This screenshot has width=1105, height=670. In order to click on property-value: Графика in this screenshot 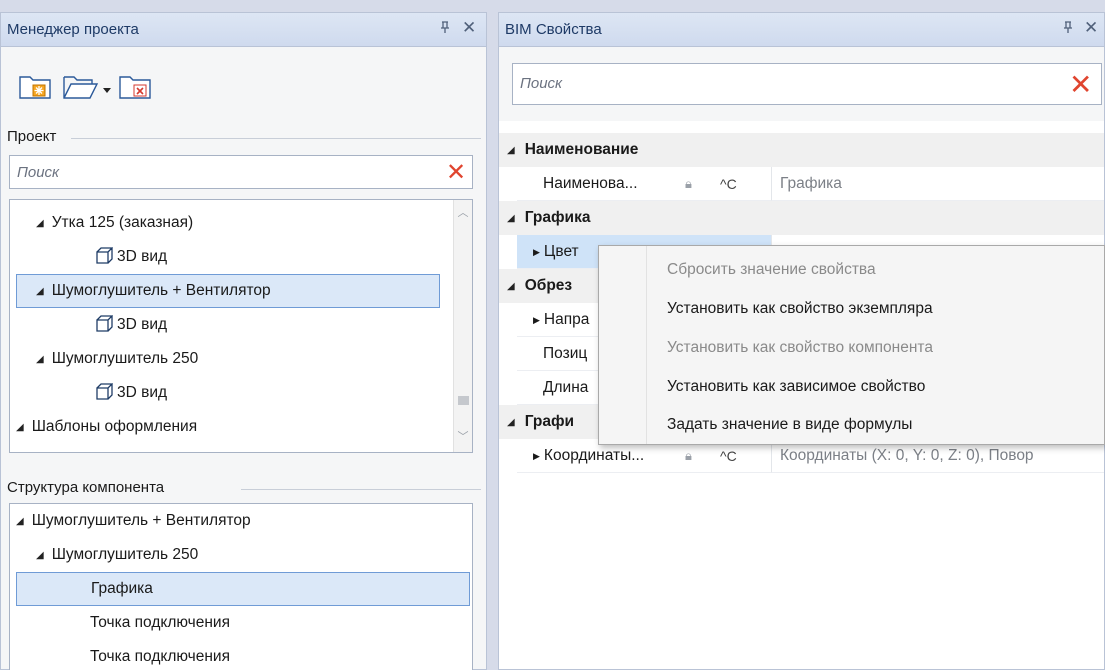, I will do `click(937, 184)`.